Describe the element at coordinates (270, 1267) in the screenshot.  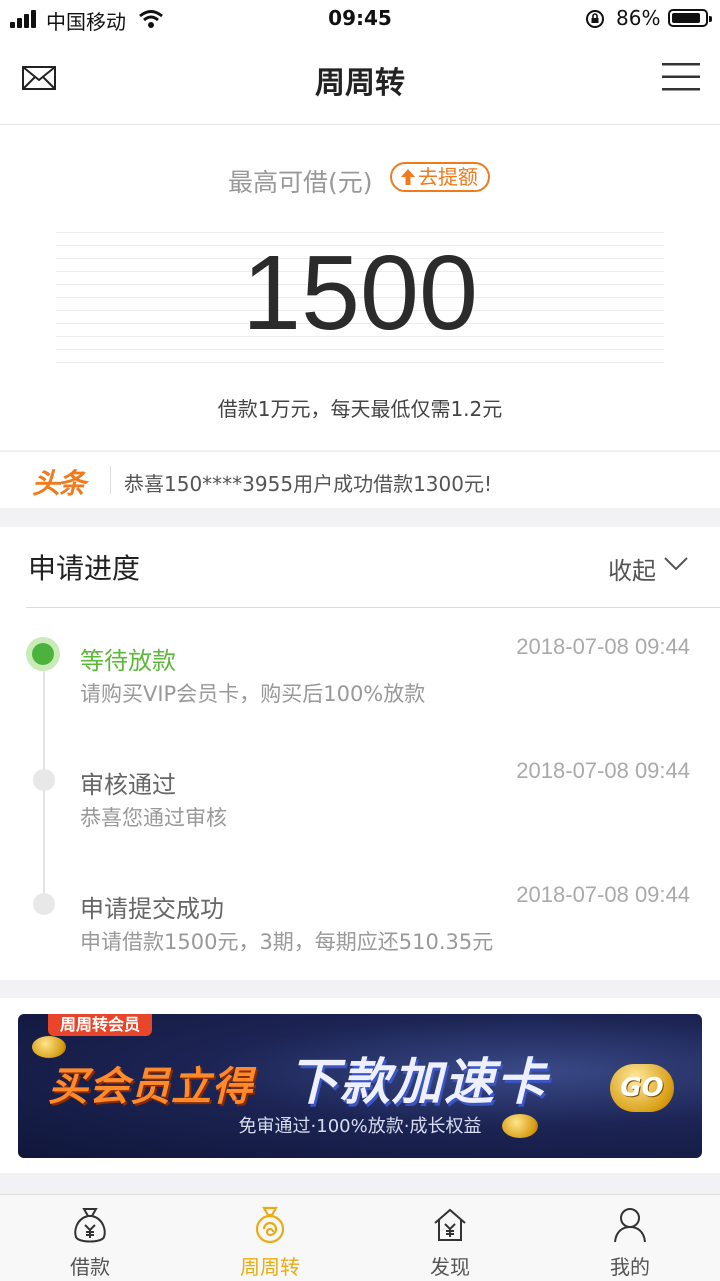
I see `tab-label: 周周转` at that location.